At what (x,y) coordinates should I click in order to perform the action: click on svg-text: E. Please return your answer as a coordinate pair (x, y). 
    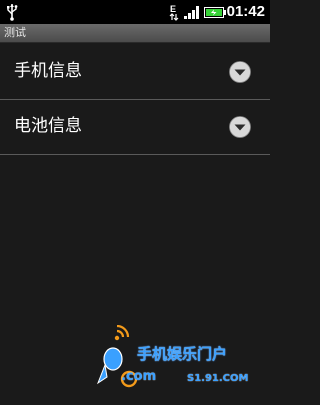
    Looking at the image, I should click on (173, 9).